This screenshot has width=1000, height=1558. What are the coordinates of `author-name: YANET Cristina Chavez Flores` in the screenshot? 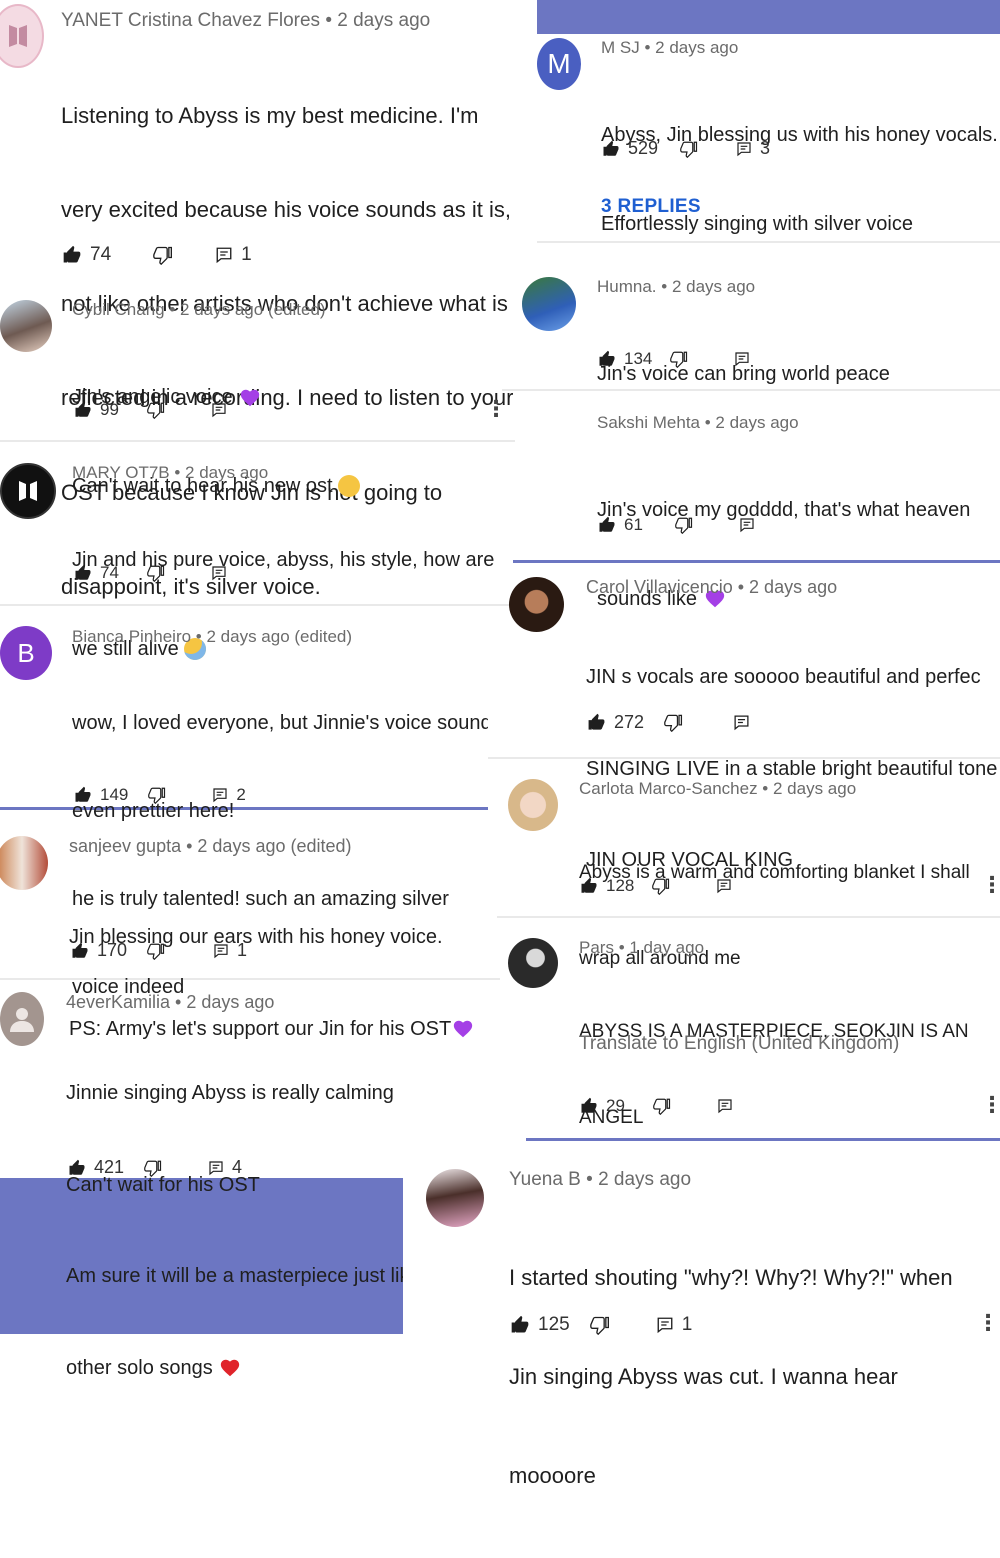 It's located at (190, 20).